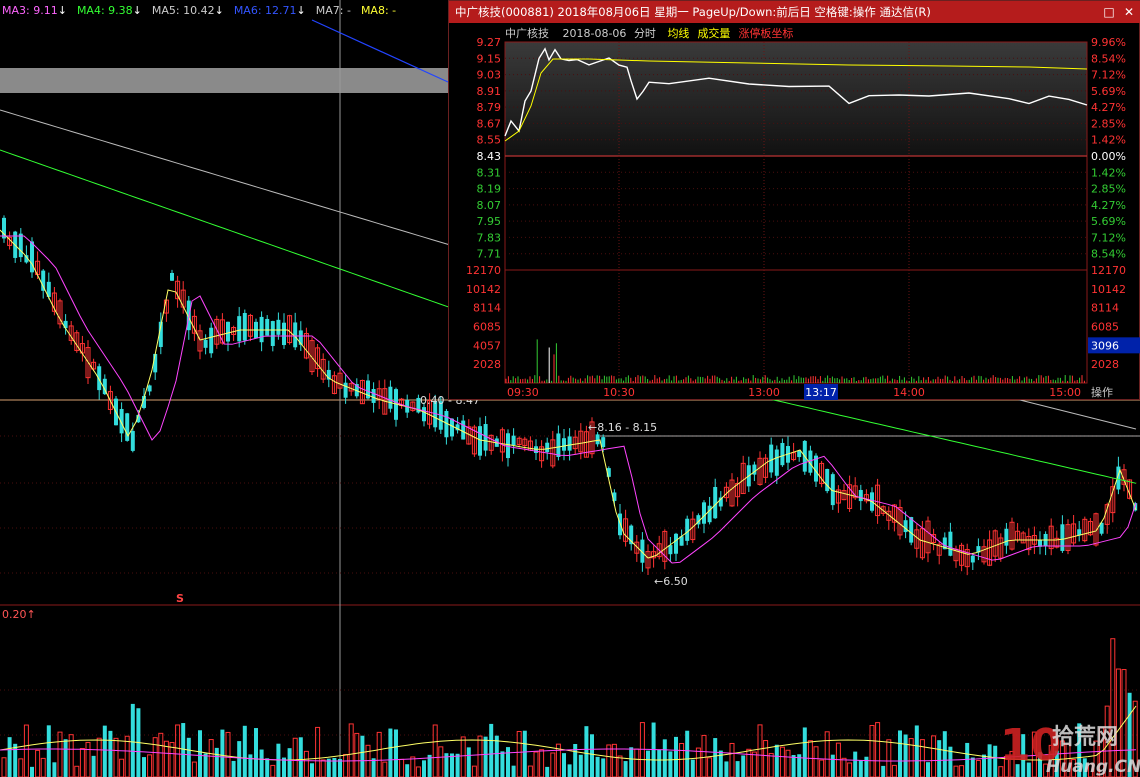 This screenshot has width=1140, height=777. What do you see at coordinates (1105, 345) in the screenshot?
I see `current-volume-value: 3096` at bounding box center [1105, 345].